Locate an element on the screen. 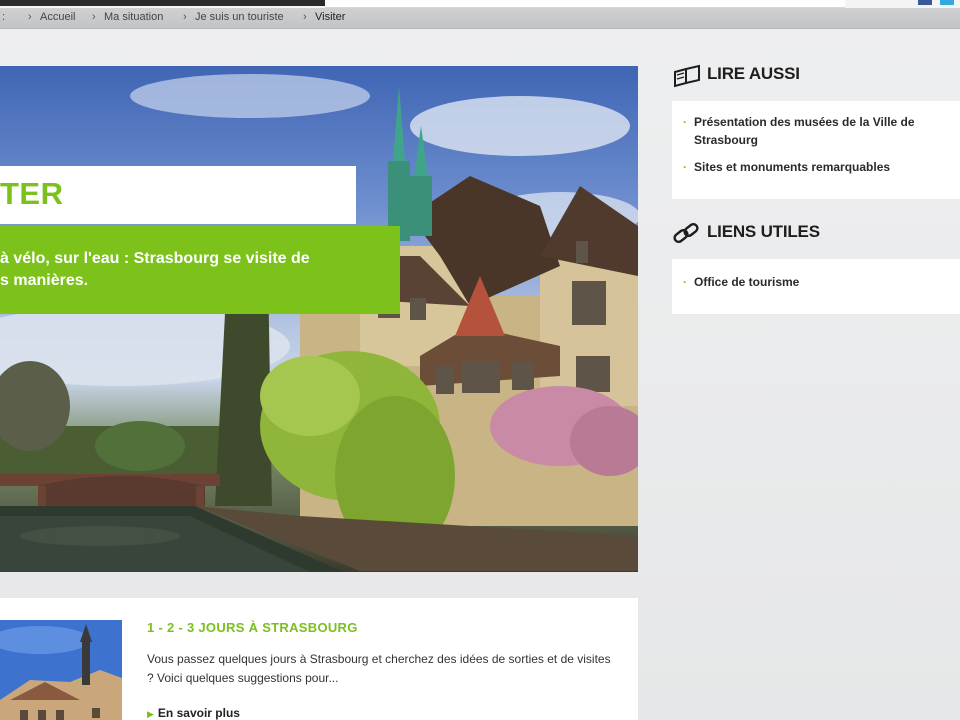  article-title: 1 - 2 - 3 JOURS À STRASBOURG is located at coordinates (252, 627).